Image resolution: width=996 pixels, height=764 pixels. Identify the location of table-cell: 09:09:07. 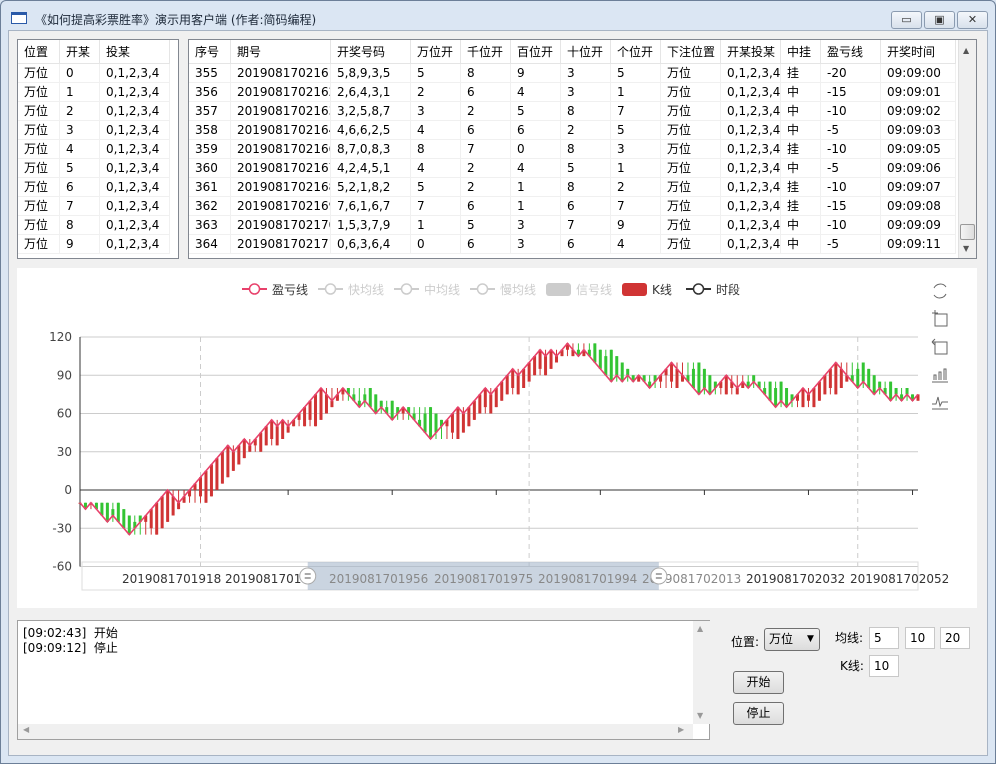
(918, 187).